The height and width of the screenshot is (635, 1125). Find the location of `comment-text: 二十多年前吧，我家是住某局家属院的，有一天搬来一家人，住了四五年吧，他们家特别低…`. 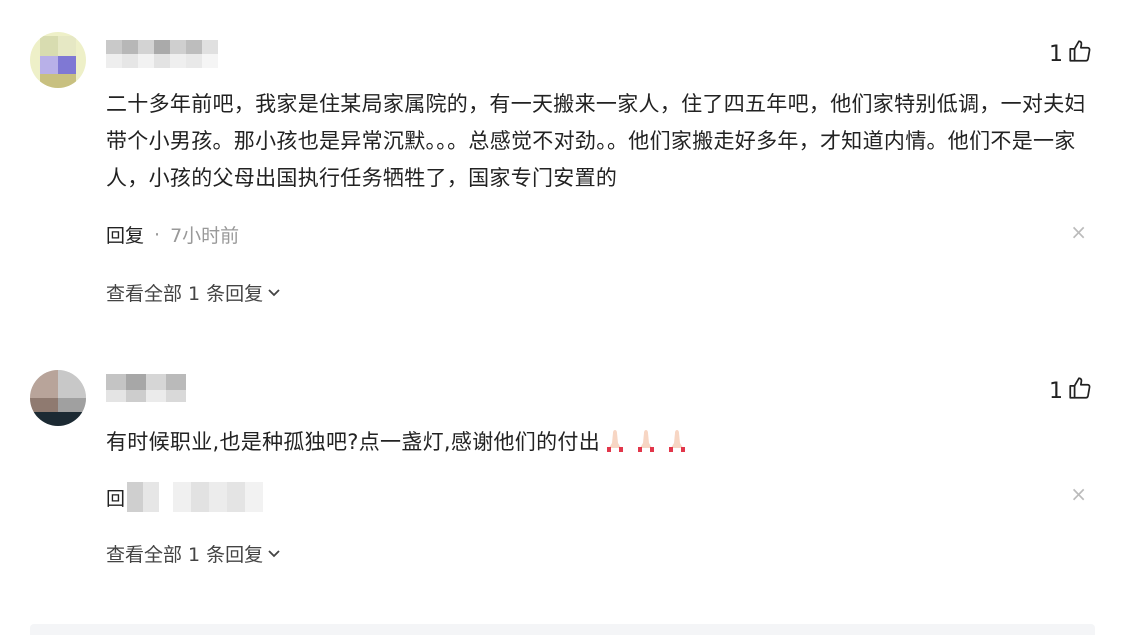

comment-text: 二十多年前吧，我家是住某局家属院的，有一天搬来一家人，住了四五年吧，他们家特别低… is located at coordinates (596, 141).